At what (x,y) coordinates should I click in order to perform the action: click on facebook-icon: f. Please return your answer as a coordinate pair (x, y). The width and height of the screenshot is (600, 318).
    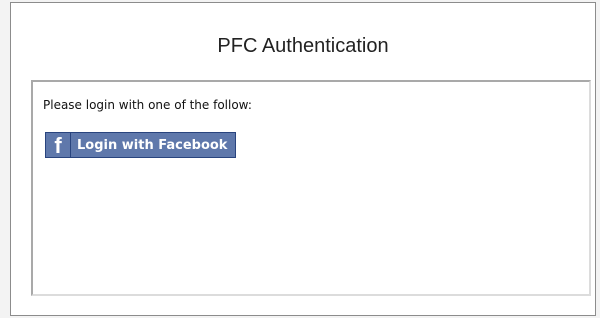
    Looking at the image, I should click on (58, 145).